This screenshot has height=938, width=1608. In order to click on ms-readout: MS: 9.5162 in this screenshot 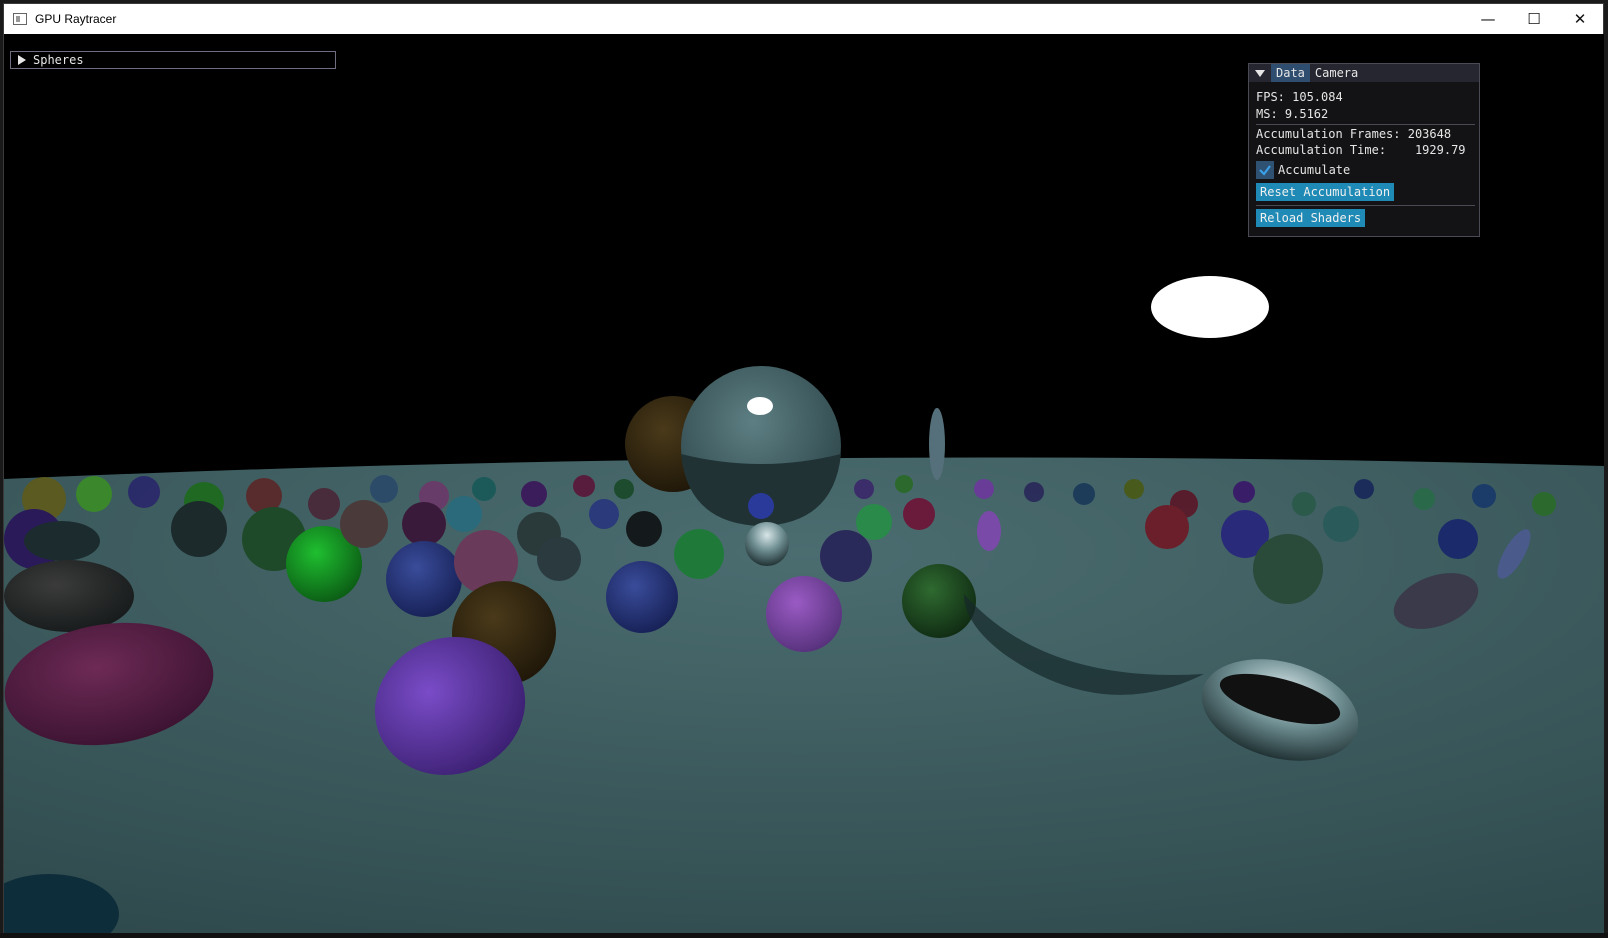, I will do `click(1292, 114)`.